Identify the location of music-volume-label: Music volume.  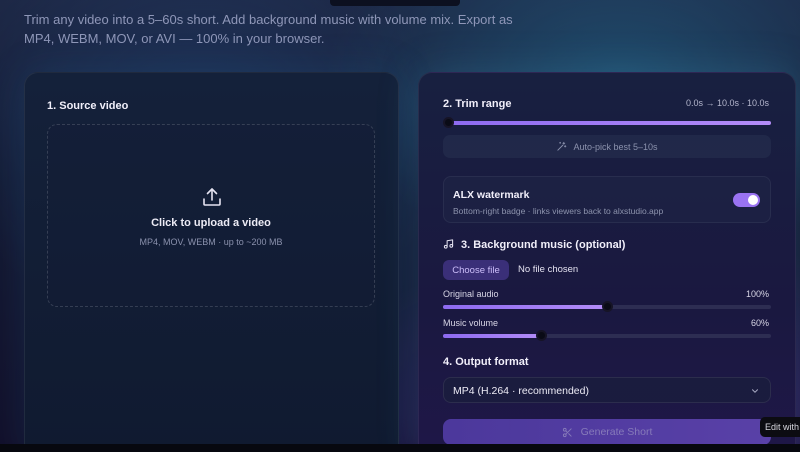
(471, 323).